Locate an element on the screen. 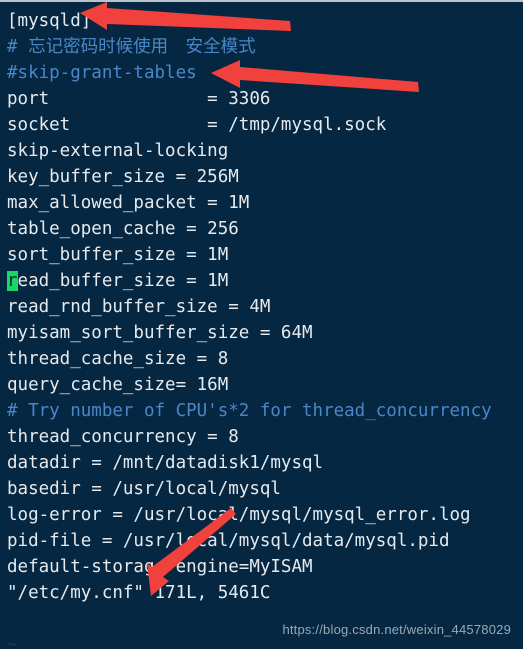 This screenshot has height=649, width=523. vim-status-line: "/etc/my.cnf" 171L, 5461C is located at coordinates (139, 593).